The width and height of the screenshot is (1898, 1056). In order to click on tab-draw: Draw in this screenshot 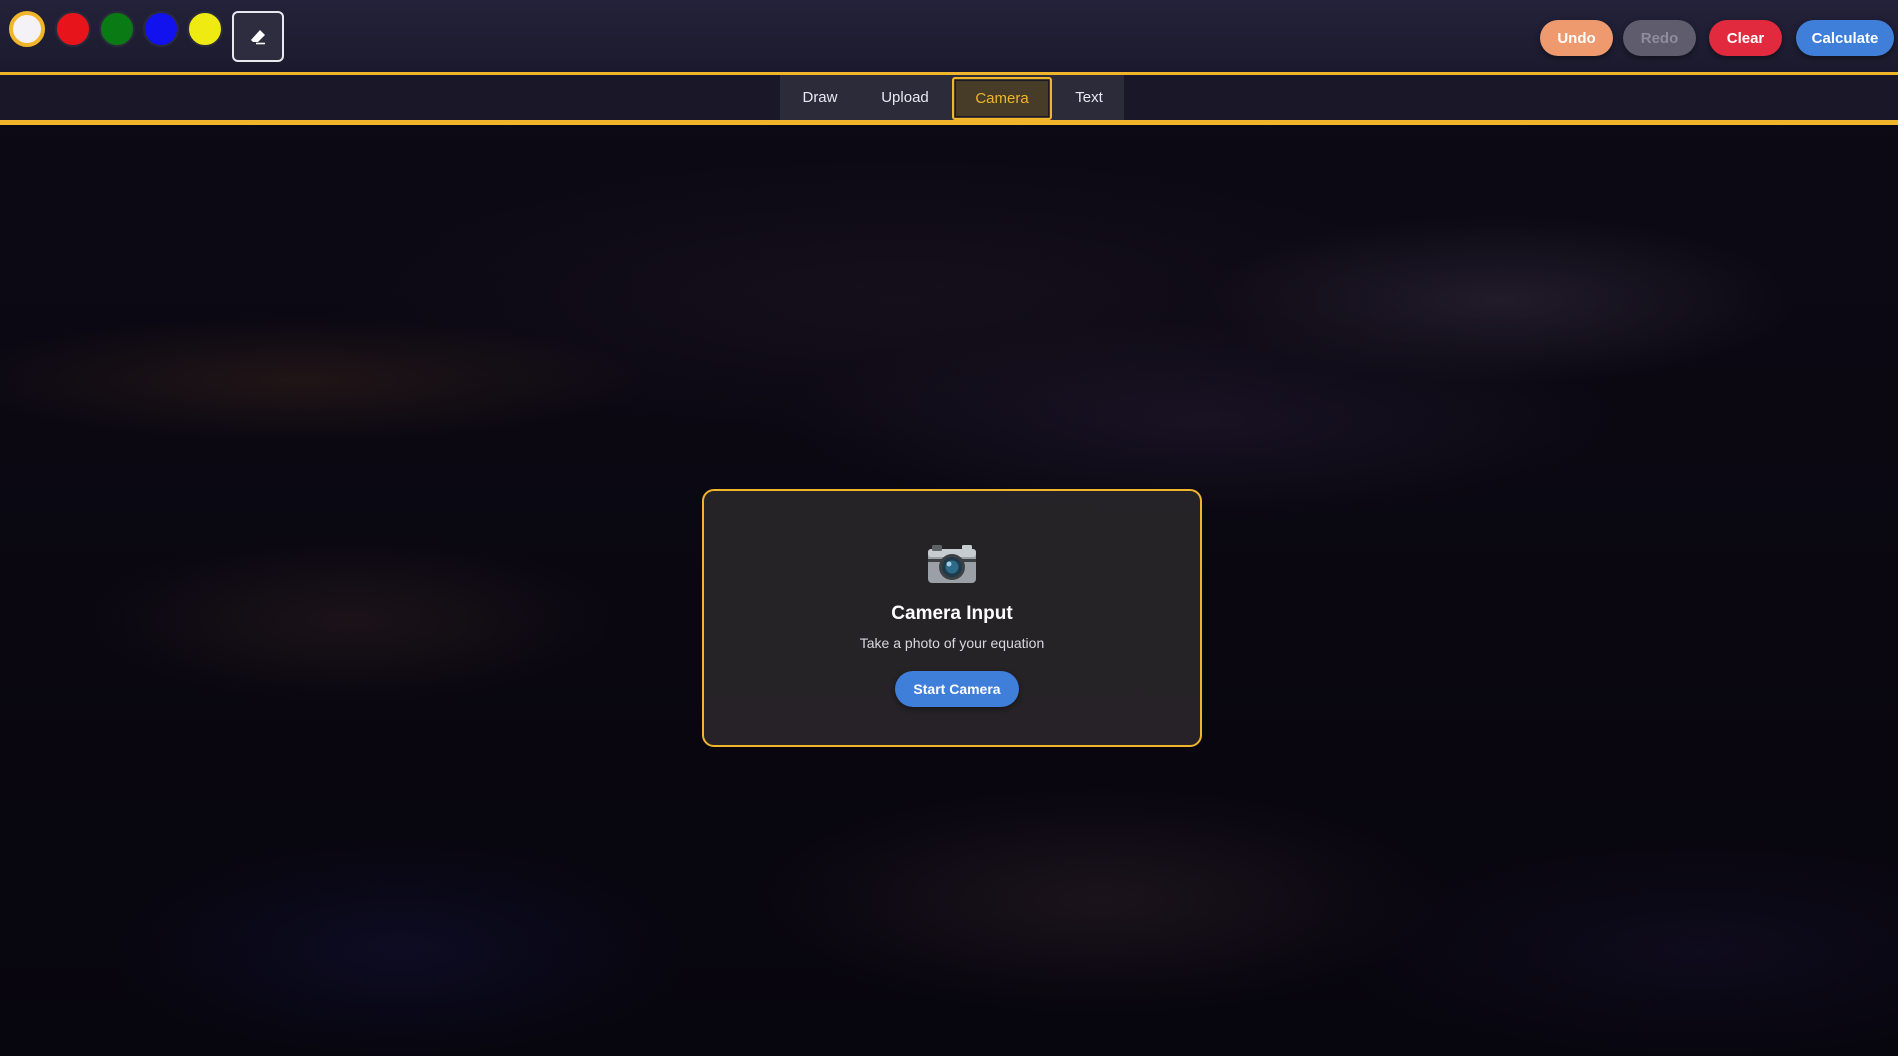, I will do `click(820, 97)`.